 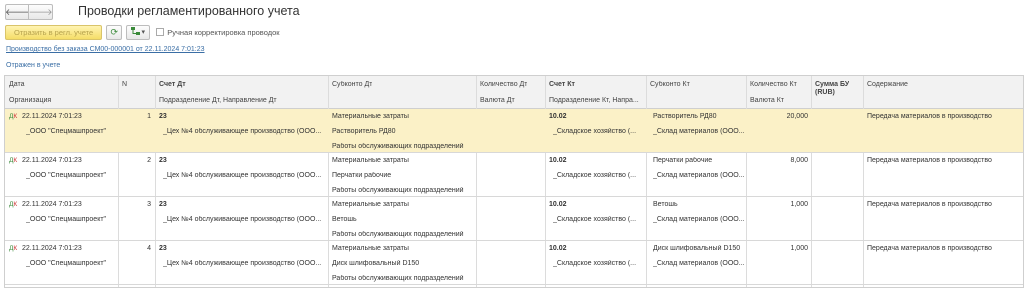 What do you see at coordinates (172, 84) in the screenshot?
I see `col-acc-dt-header: Счет Дт` at bounding box center [172, 84].